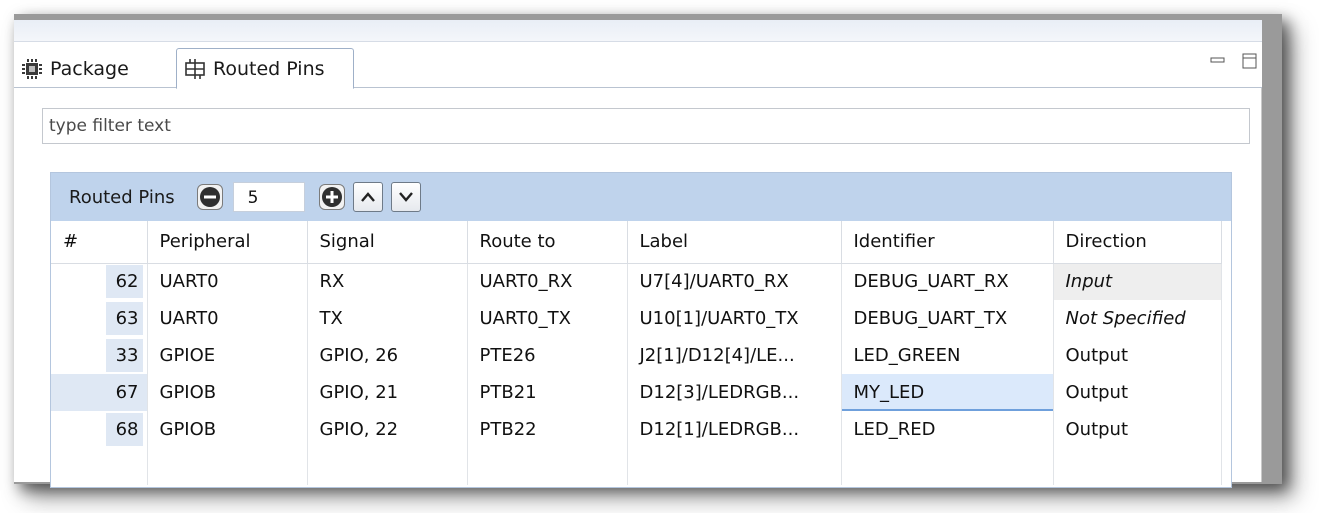 The image size is (1319, 513). I want to click on cell-number: 68, so click(99, 429).